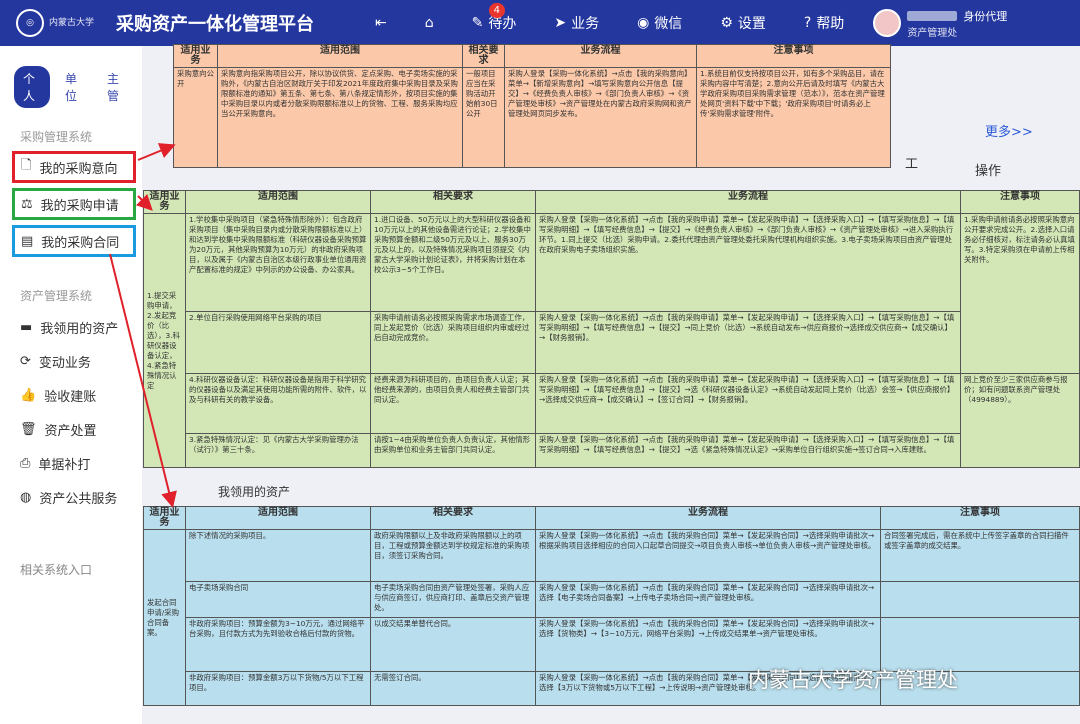 Image resolution: width=1080 pixels, height=724 pixels. I want to click on todo-badge: 4, so click(496, 10).